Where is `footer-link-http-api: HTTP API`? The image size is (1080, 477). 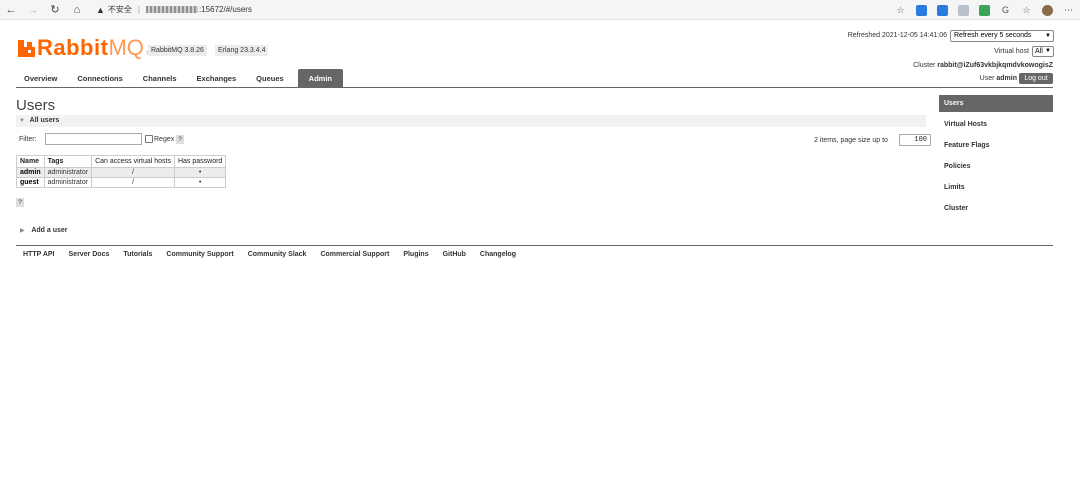 footer-link-http-api: HTTP API is located at coordinates (39, 254).